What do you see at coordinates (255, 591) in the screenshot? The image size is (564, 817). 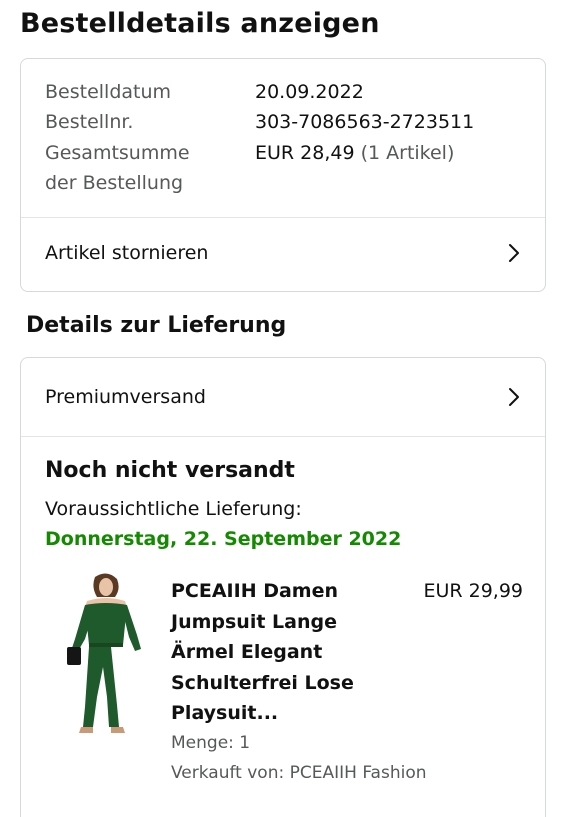 I see `product-title-line: PCEAIIH Damen` at bounding box center [255, 591].